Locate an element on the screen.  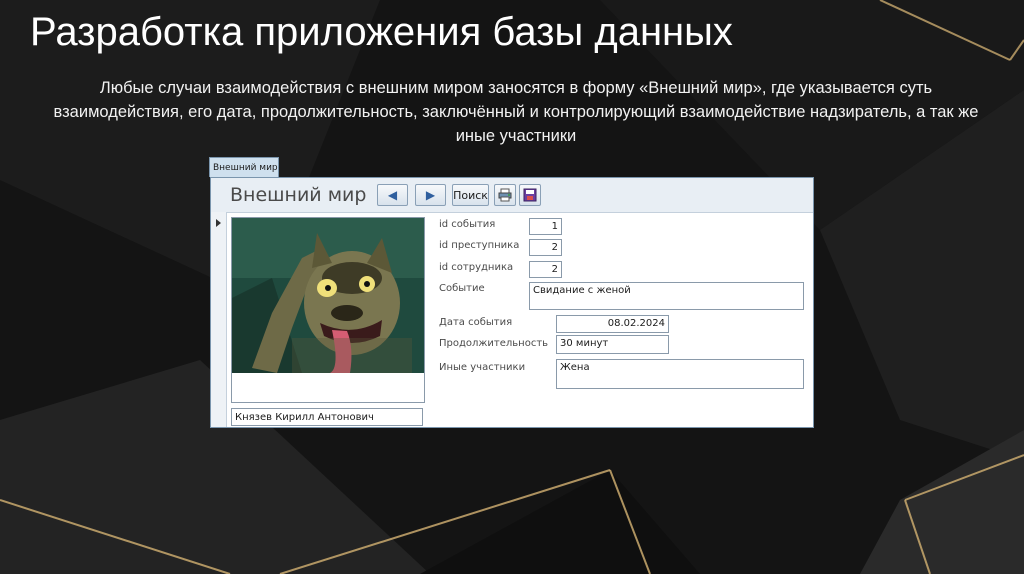
save-button is located at coordinates (530, 195).